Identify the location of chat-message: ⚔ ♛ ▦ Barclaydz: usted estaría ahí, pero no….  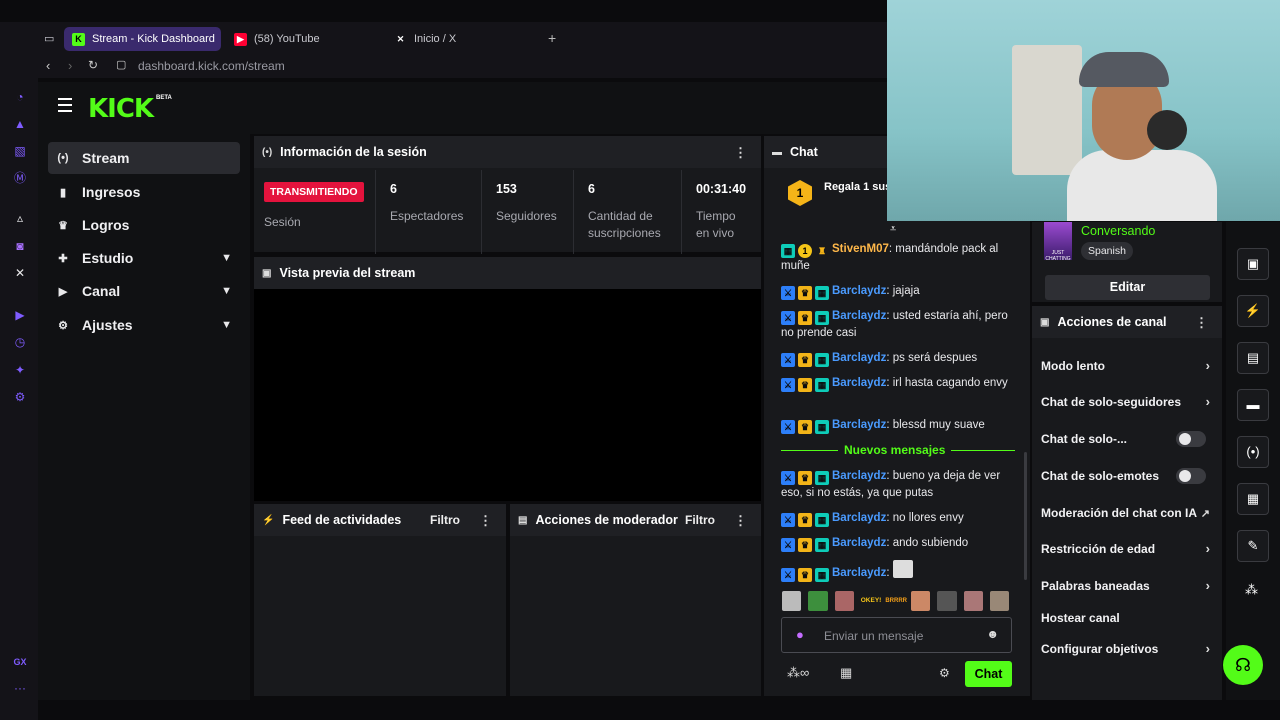
(896, 325).